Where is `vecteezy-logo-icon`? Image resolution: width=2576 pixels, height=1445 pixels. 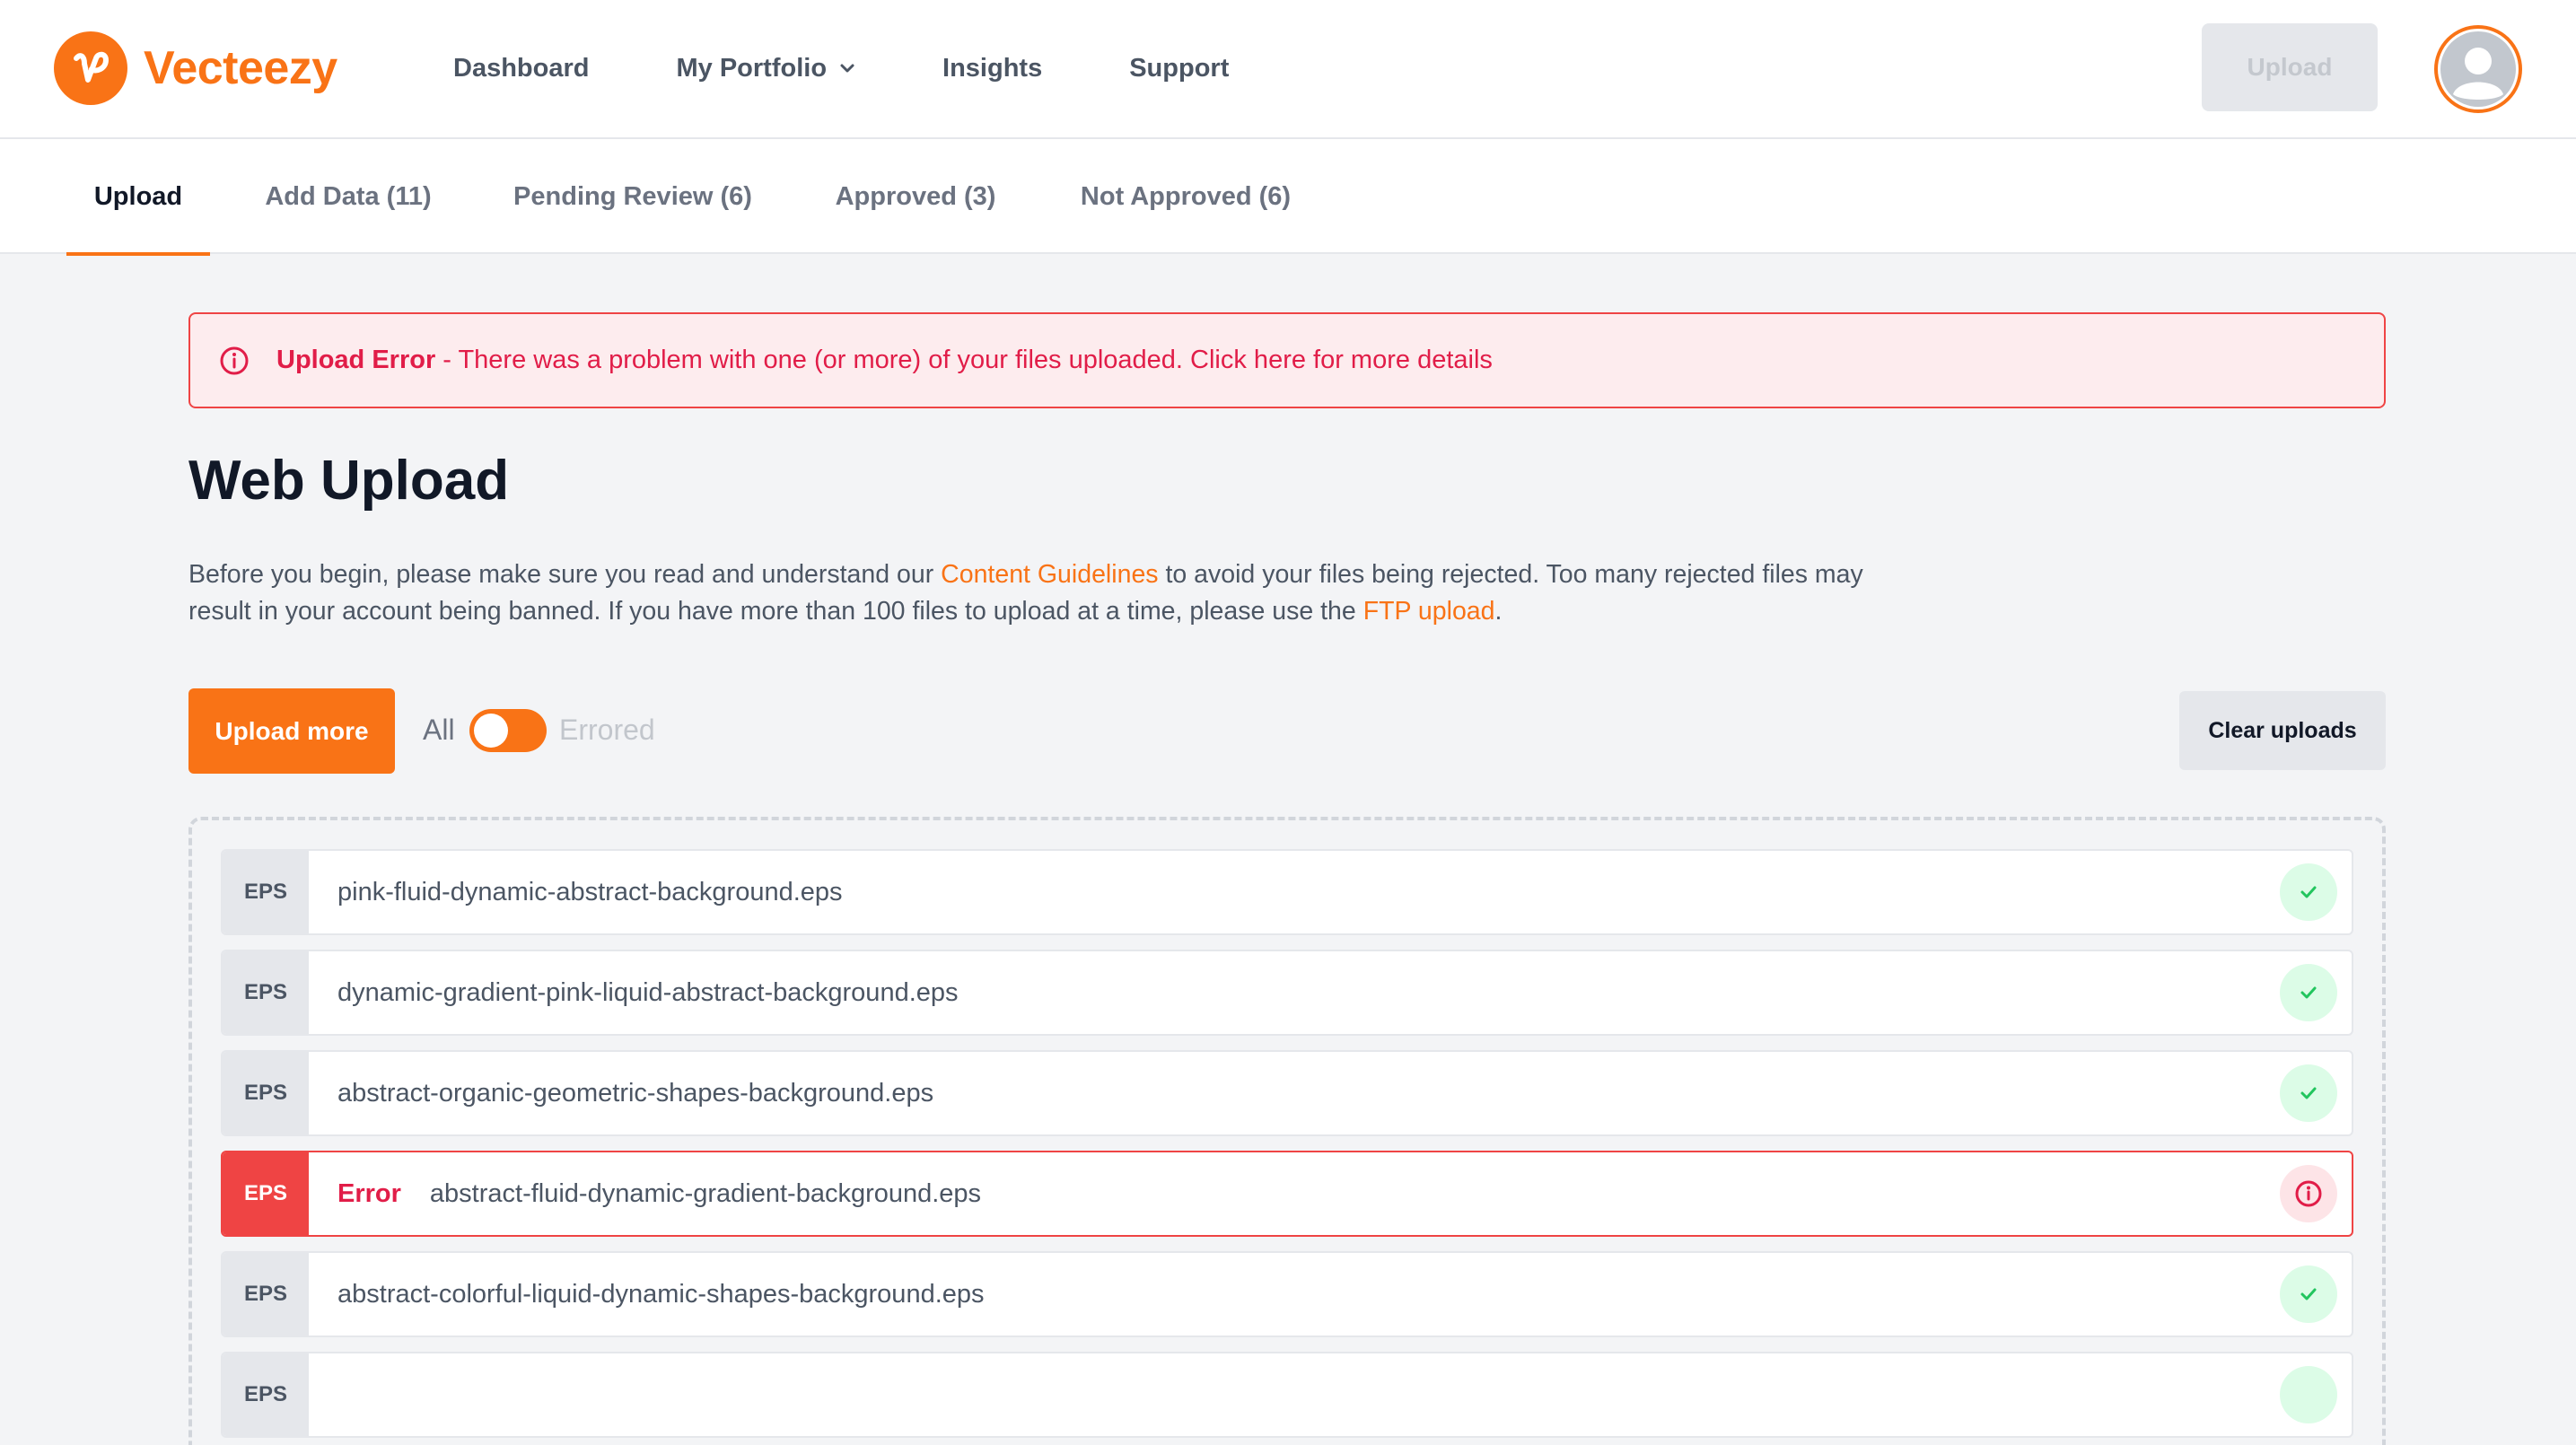
vecteezy-logo-icon is located at coordinates (90, 68).